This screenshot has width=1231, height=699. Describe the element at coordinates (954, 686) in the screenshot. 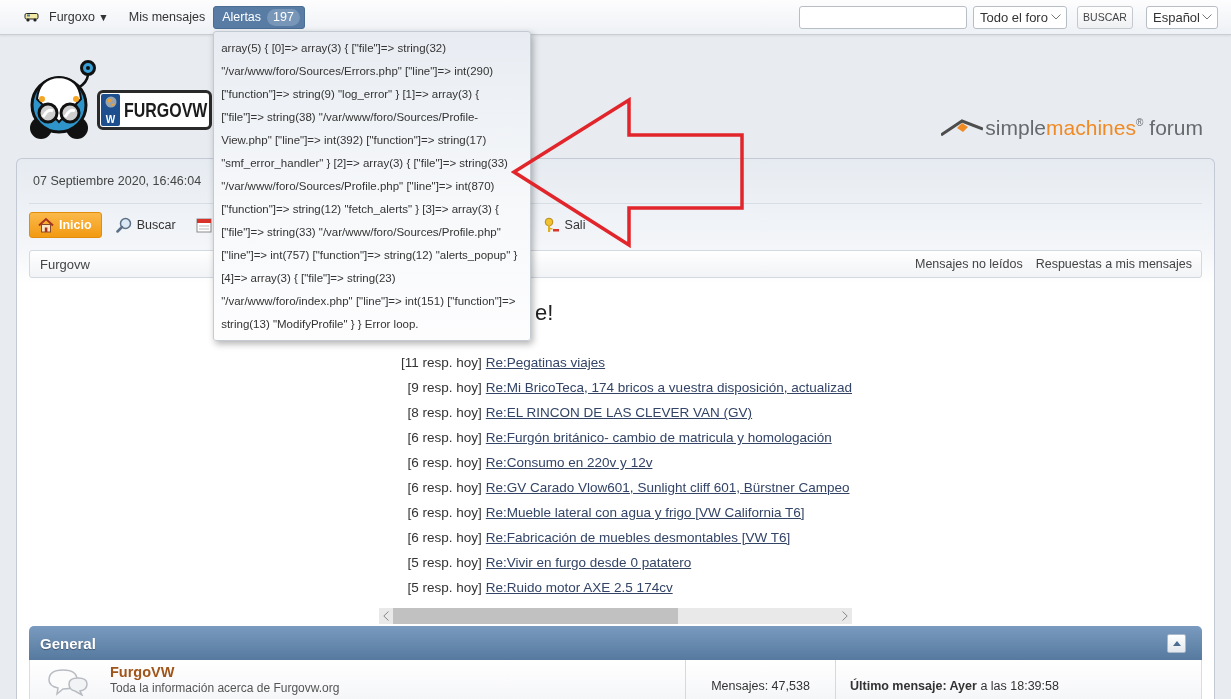

I see `last-post-info: Último mensaje: Ayer a las 18:39:58` at that location.